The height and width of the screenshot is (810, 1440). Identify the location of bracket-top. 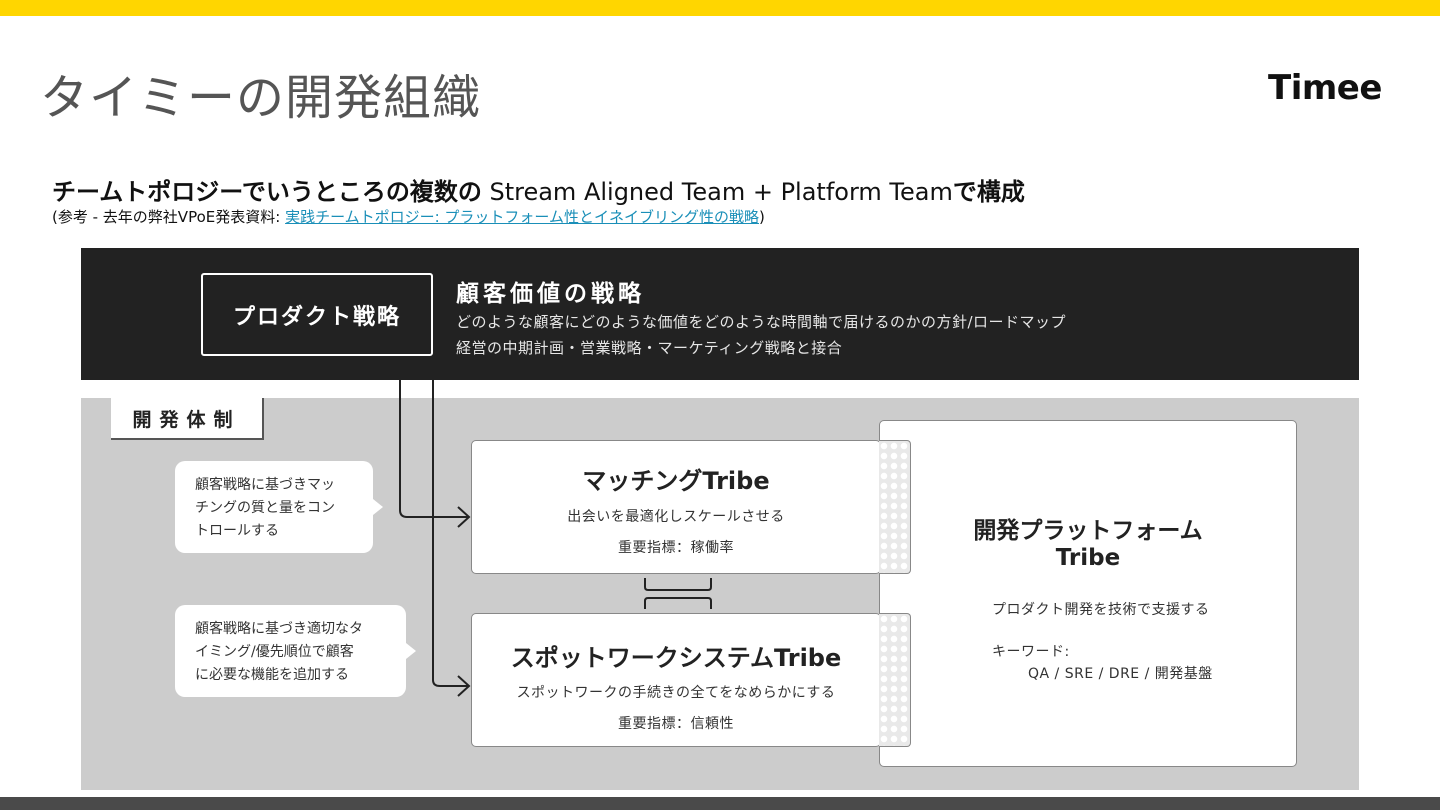
(678, 584).